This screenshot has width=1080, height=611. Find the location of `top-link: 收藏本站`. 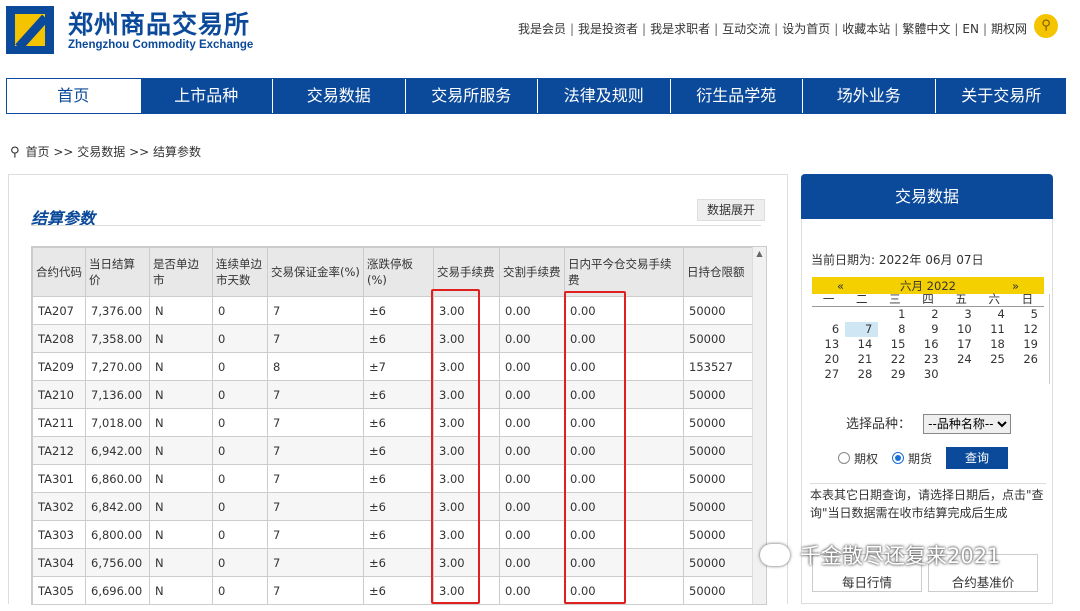

top-link: 收藏本站 is located at coordinates (866, 29).